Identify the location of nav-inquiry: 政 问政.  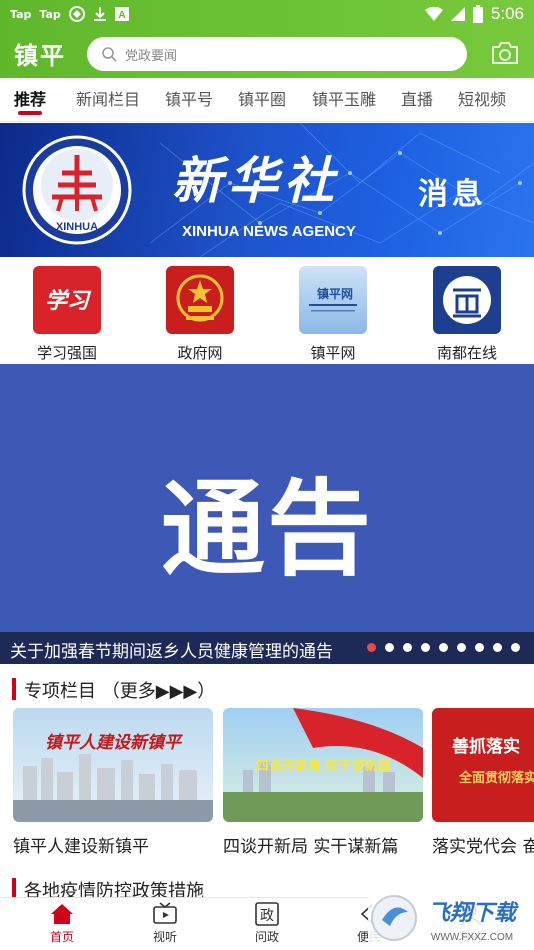
(267, 923).